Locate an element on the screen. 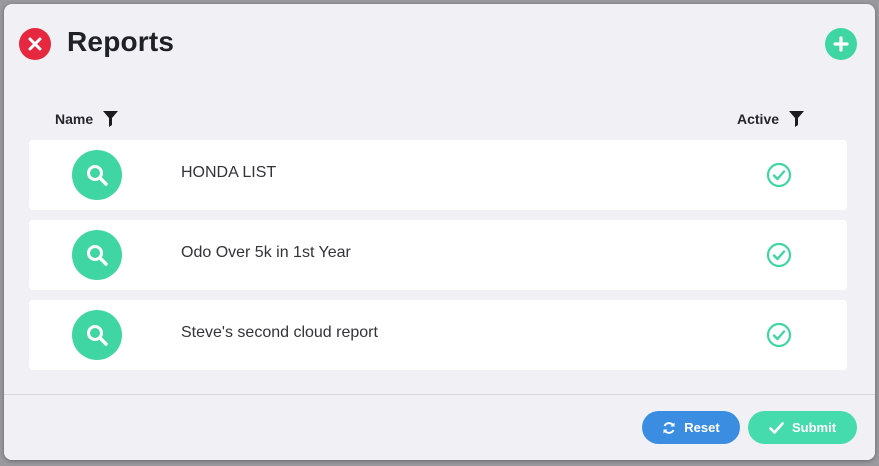  column-header-name: Name is located at coordinates (87, 119).